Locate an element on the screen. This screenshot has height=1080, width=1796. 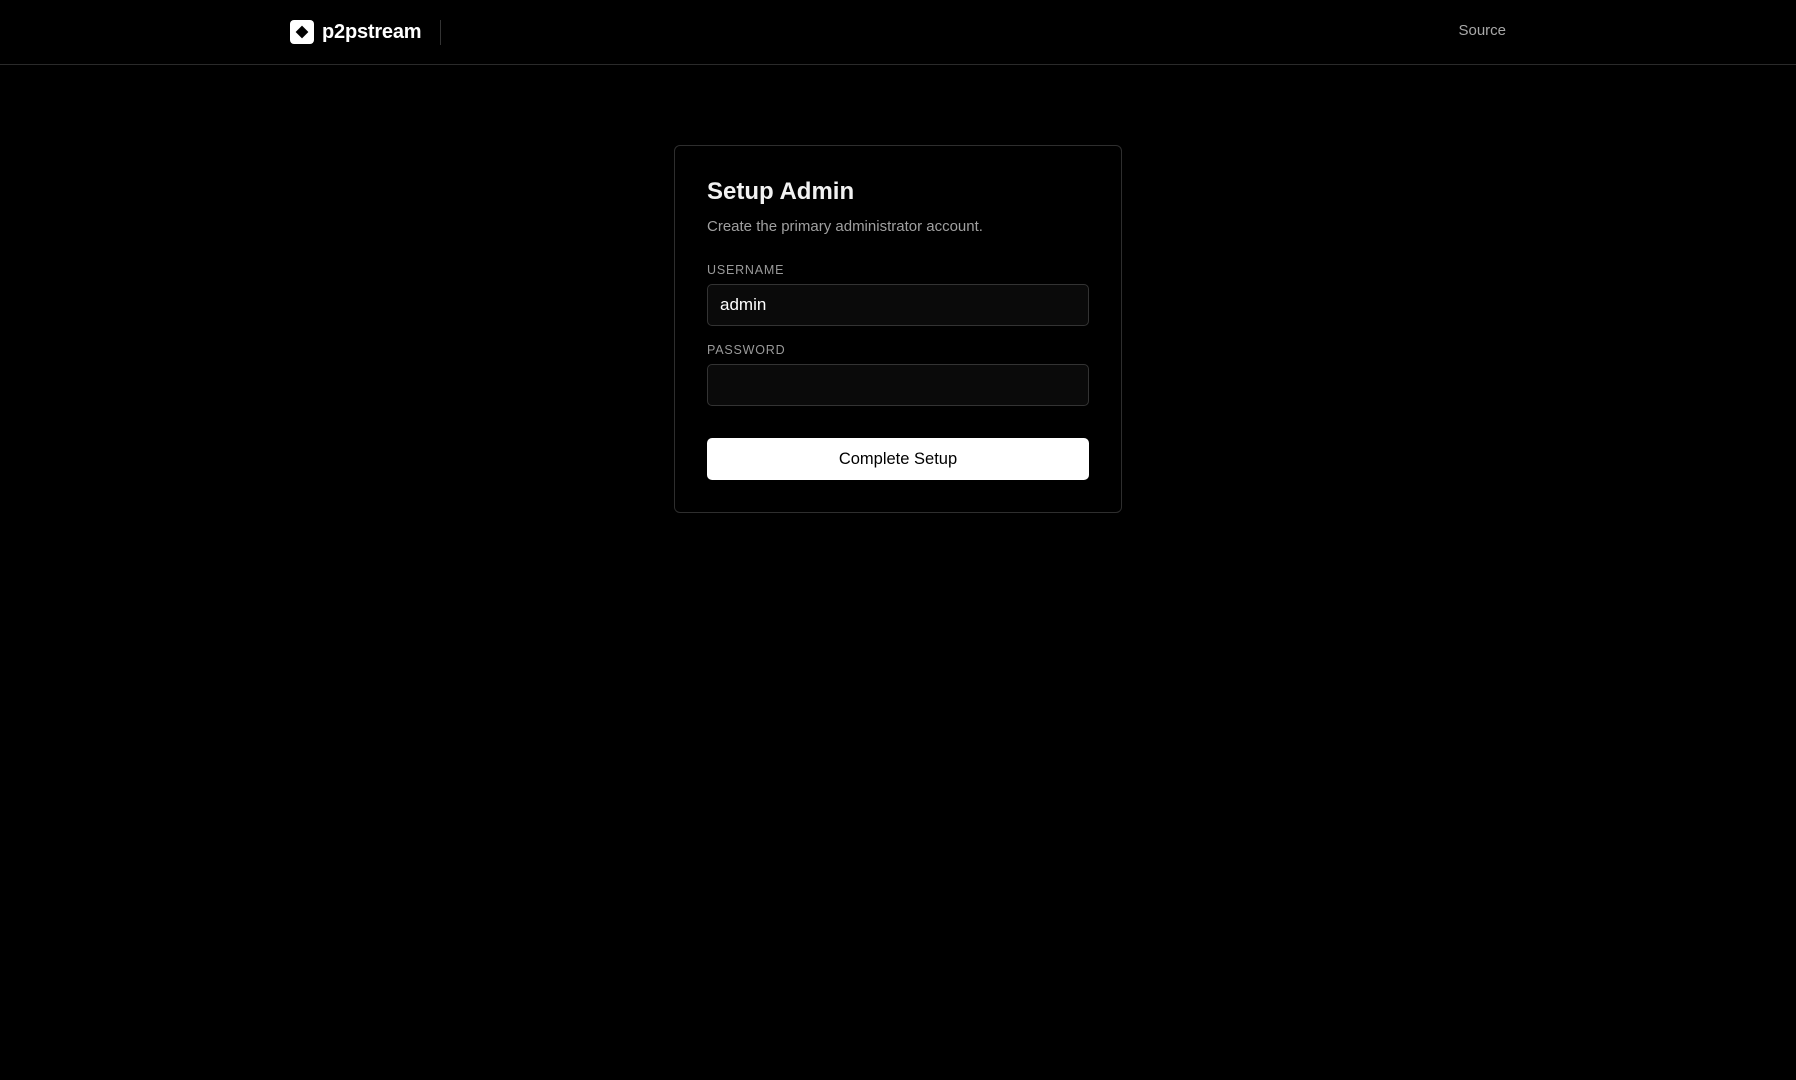
brand-home-link: p2pstream is located at coordinates (356, 32).